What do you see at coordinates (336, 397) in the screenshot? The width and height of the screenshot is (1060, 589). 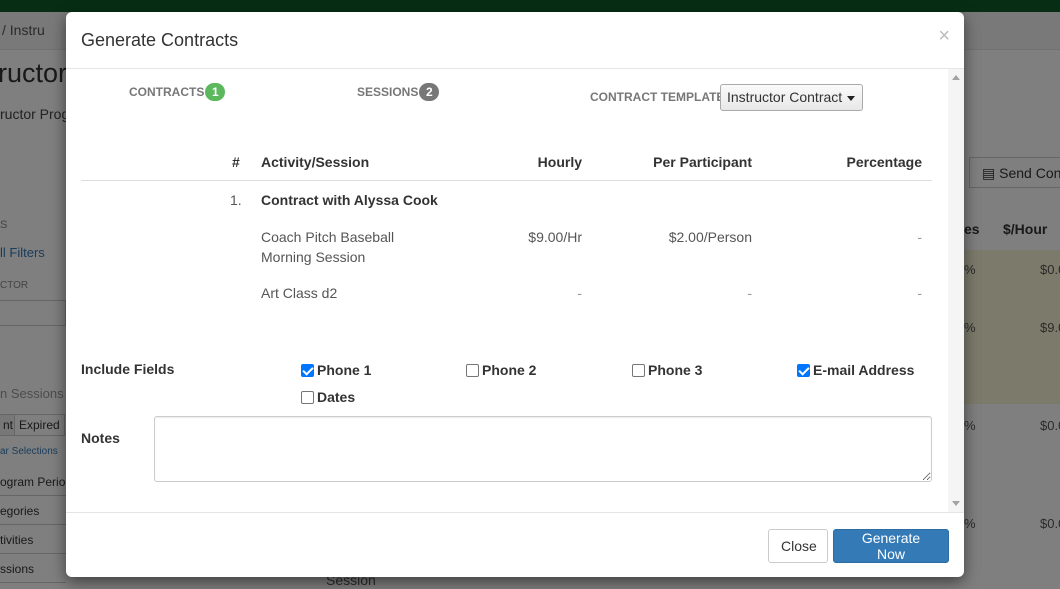 I see `field-dates-label: Dates` at bounding box center [336, 397].